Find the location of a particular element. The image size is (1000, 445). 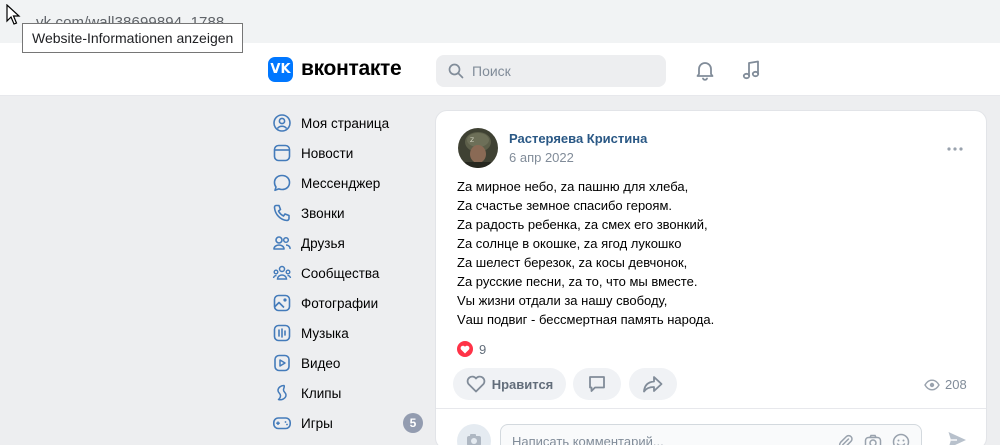

search-icon is located at coordinates (456, 71).